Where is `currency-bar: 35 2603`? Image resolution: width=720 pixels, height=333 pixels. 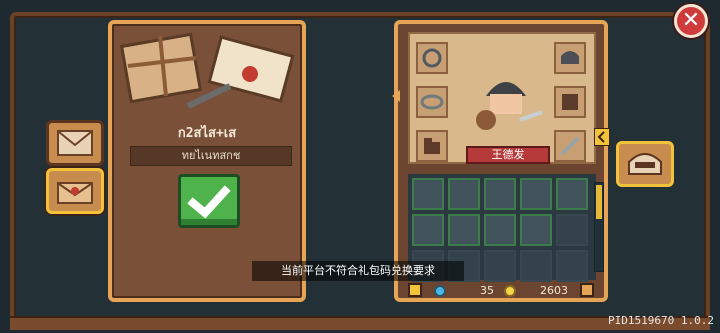
currency-bar: 35 2603 is located at coordinates (502, 291).